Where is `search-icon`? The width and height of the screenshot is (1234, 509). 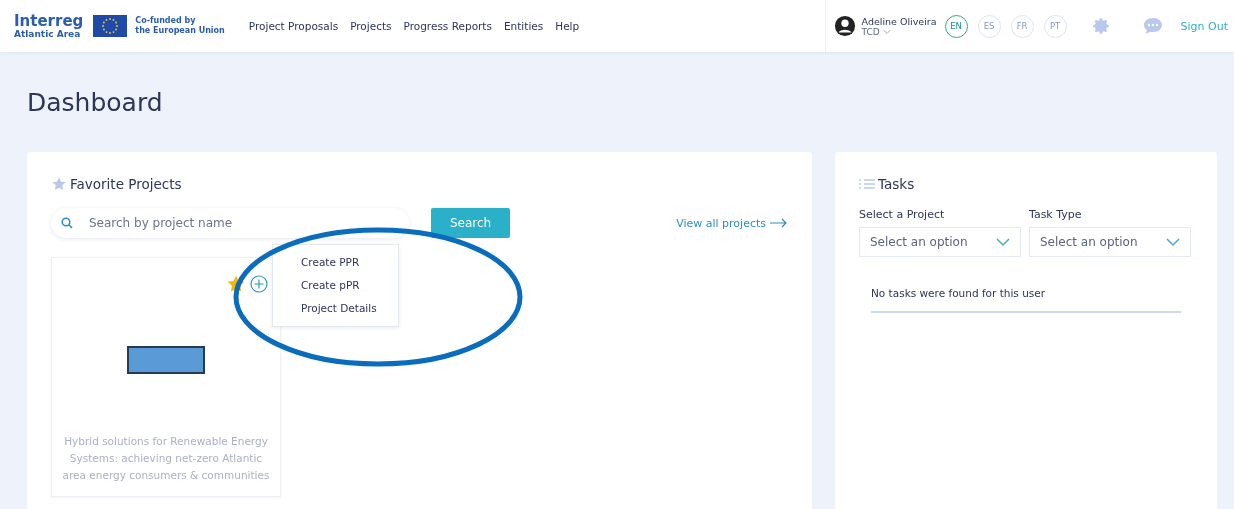 search-icon is located at coordinates (67, 223).